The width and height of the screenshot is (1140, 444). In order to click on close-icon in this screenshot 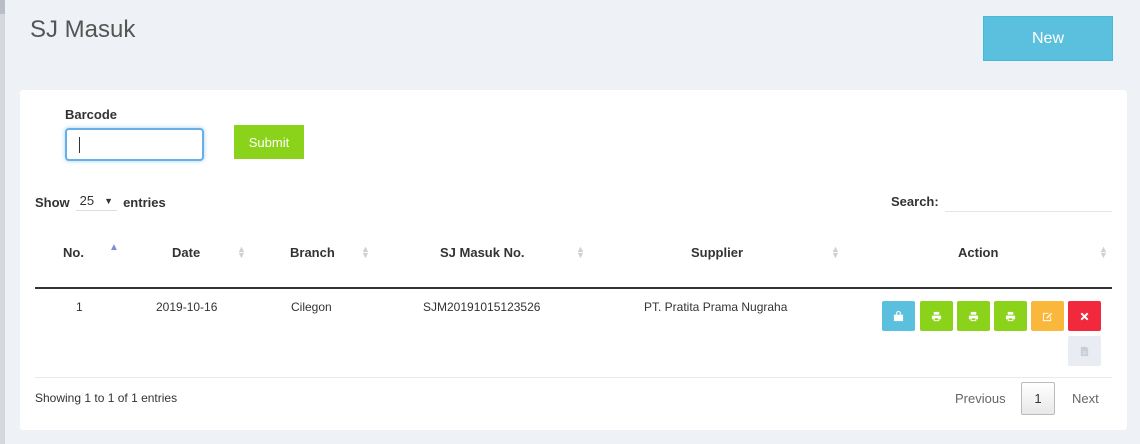, I will do `click(1084, 316)`.